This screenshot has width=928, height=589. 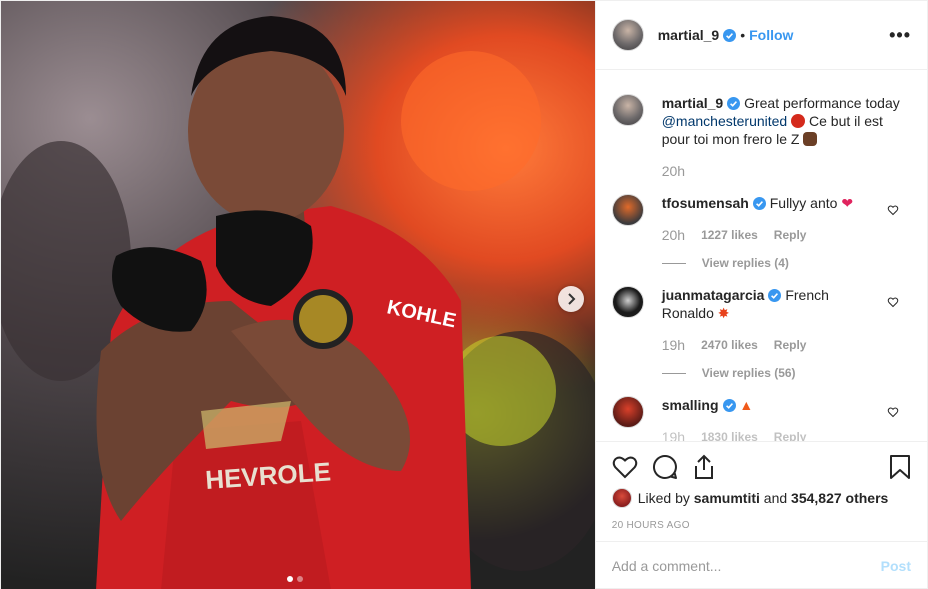 What do you see at coordinates (761, 418) in the screenshot?
I see `comment-item: smalling ▲ 19h 1830 likes Reply` at bounding box center [761, 418].